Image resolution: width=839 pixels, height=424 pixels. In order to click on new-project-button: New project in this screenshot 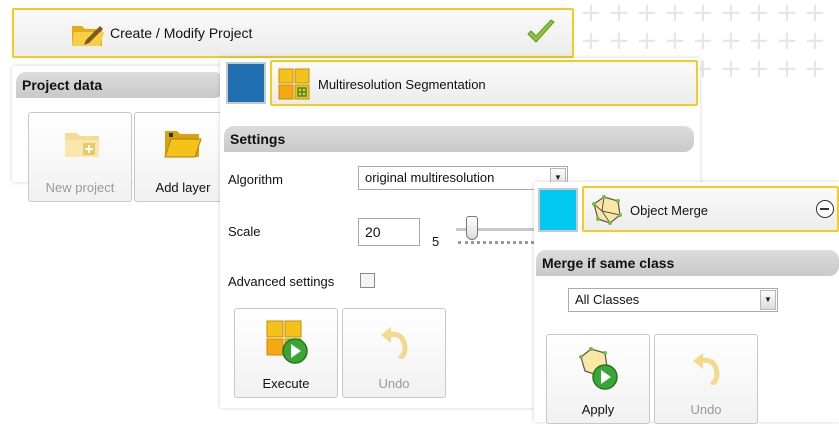, I will do `click(80, 157)`.